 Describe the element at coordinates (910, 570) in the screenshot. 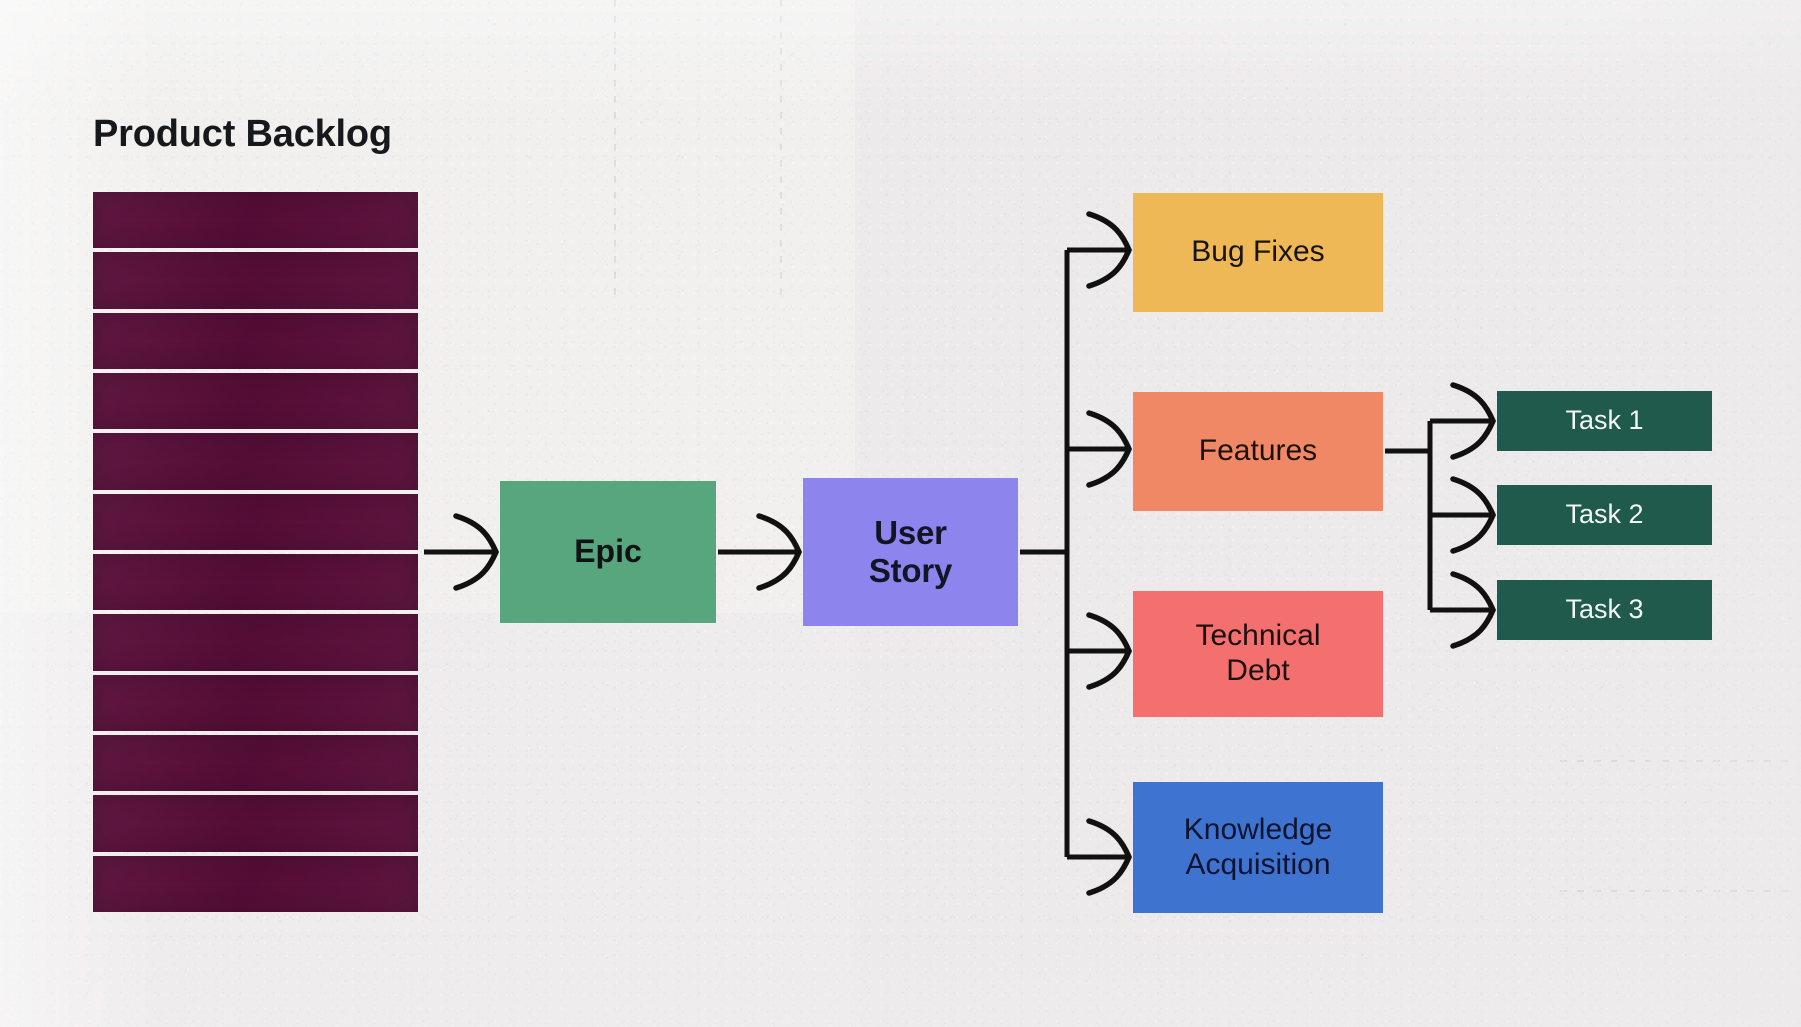

I see `node-user-story-line-2: Story` at that location.